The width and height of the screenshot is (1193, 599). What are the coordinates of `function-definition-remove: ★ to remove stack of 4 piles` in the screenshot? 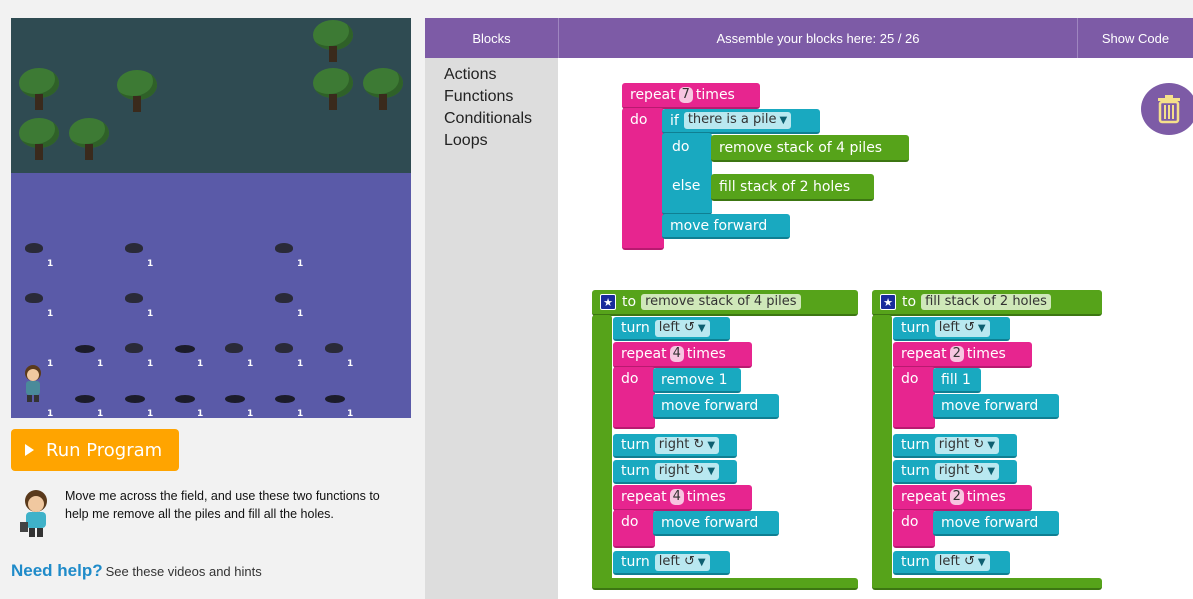 It's located at (725, 303).